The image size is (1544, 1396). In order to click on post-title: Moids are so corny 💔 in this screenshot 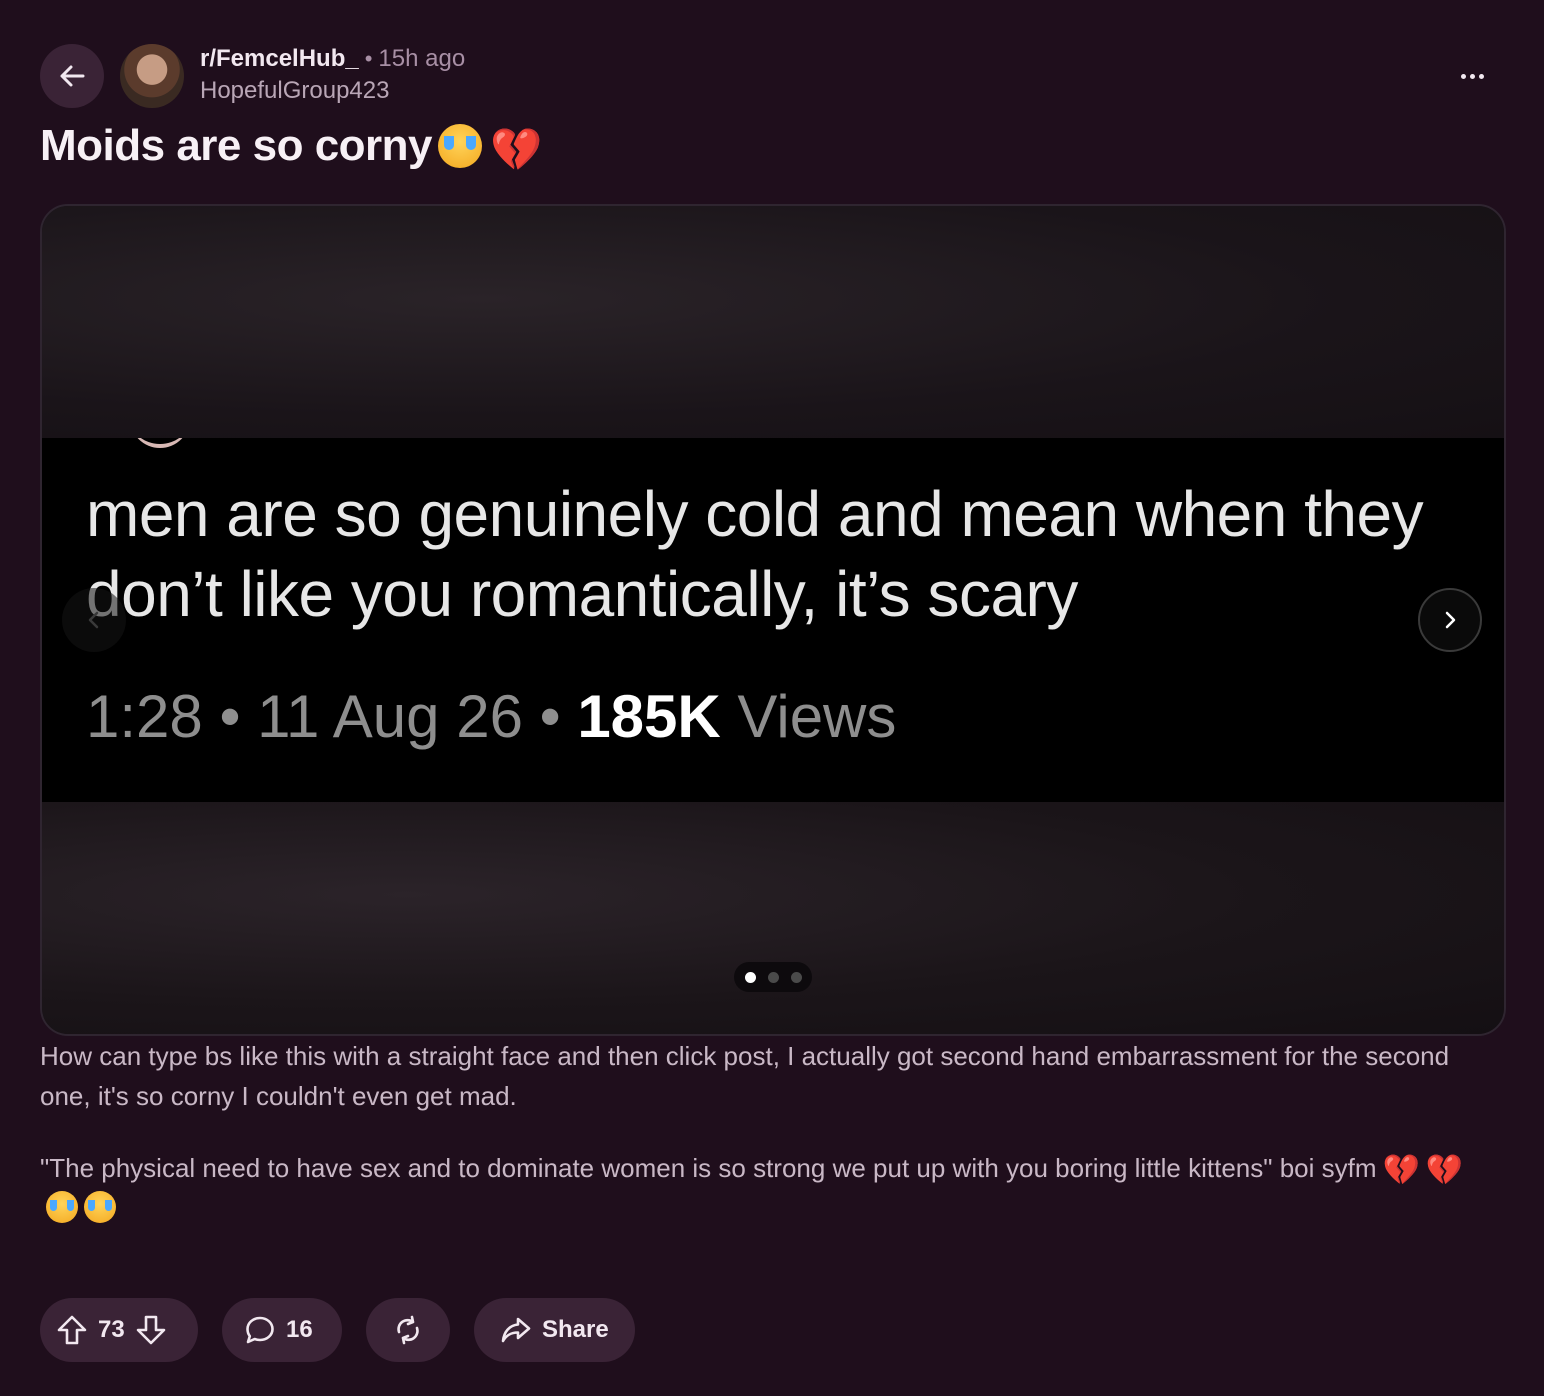, I will do `click(291, 146)`.